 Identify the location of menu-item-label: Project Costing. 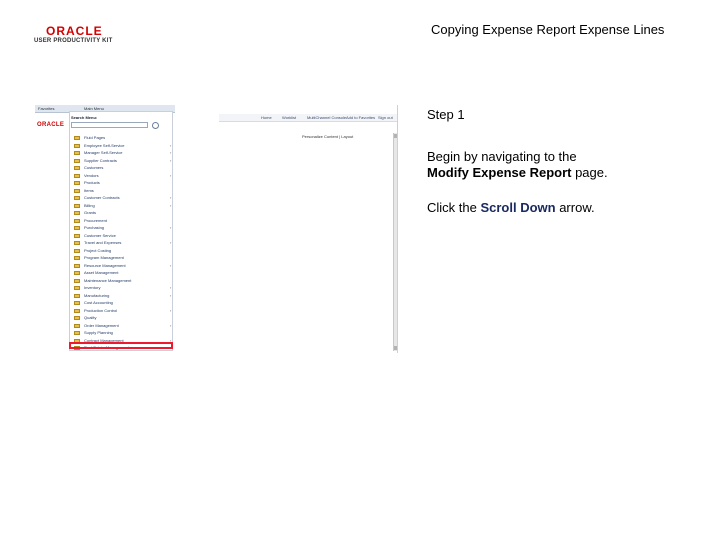
(98, 250).